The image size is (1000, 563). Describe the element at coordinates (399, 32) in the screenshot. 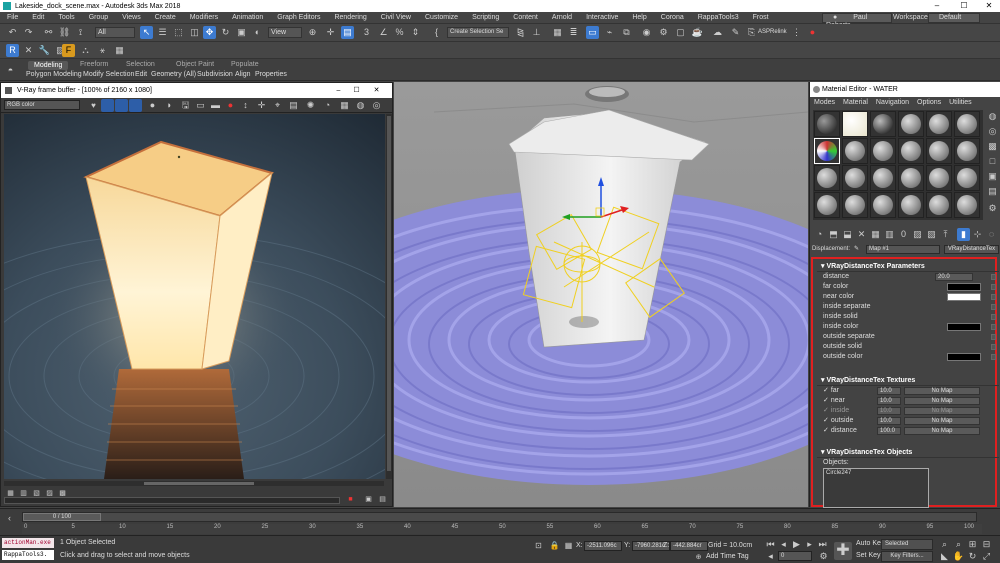

I see `percent-snap-icon: %` at that location.